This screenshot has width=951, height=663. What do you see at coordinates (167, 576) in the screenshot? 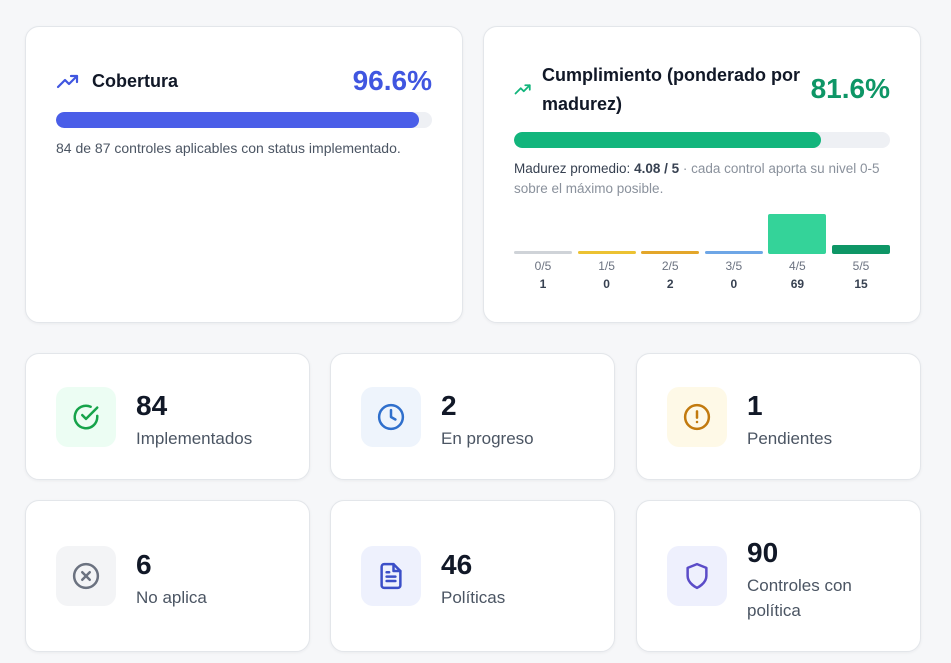
I see `stat-card-not-applicable: 6 No aplica` at bounding box center [167, 576].